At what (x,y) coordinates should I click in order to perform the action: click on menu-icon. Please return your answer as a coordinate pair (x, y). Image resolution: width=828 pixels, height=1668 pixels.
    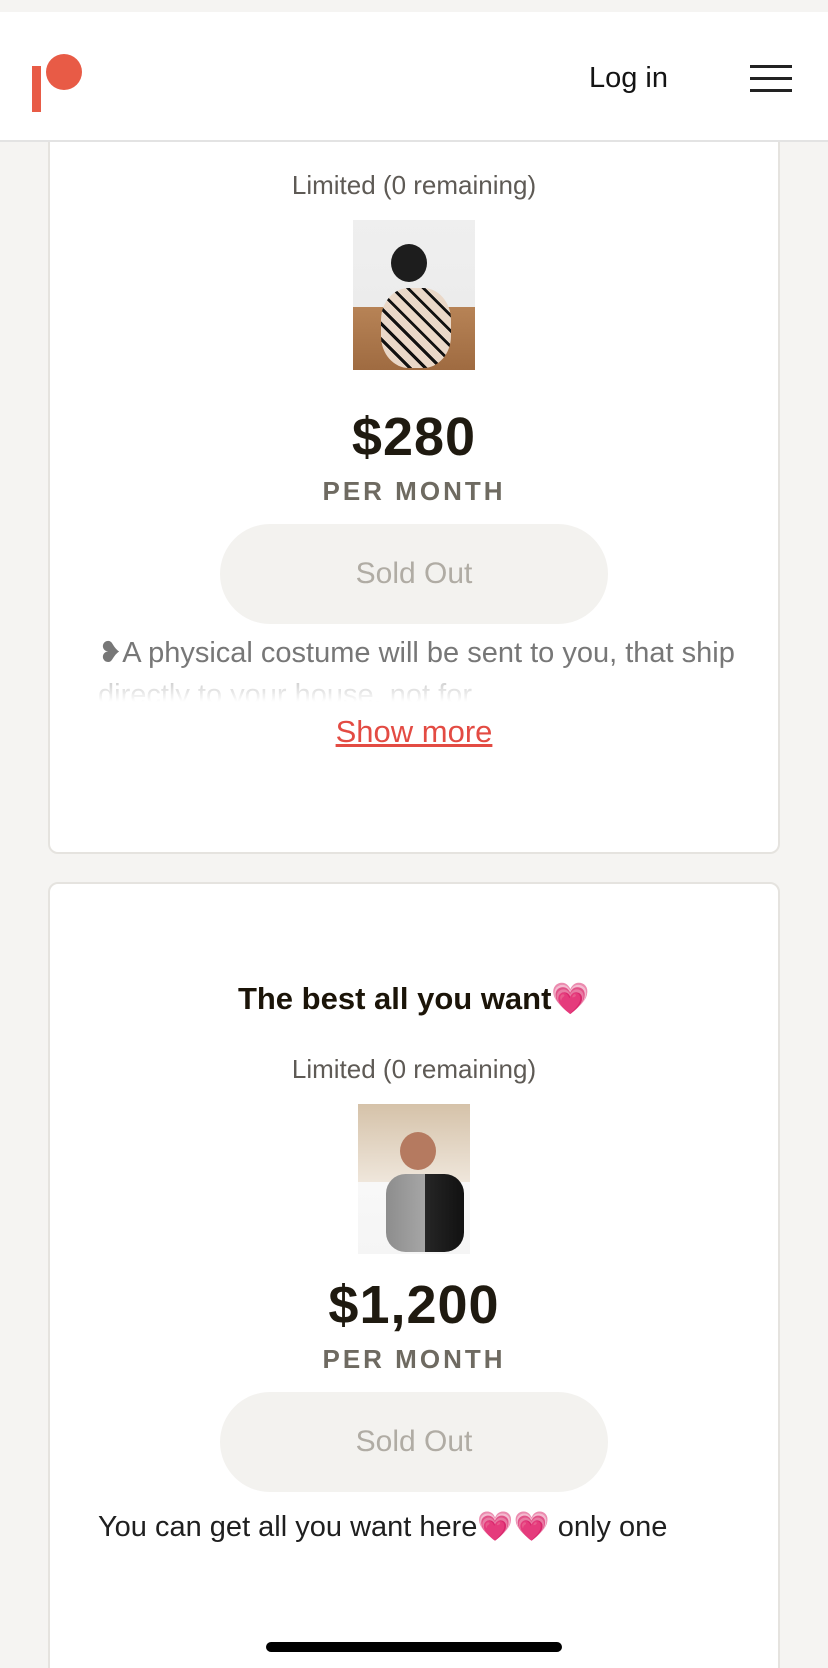
    Looking at the image, I should click on (771, 78).